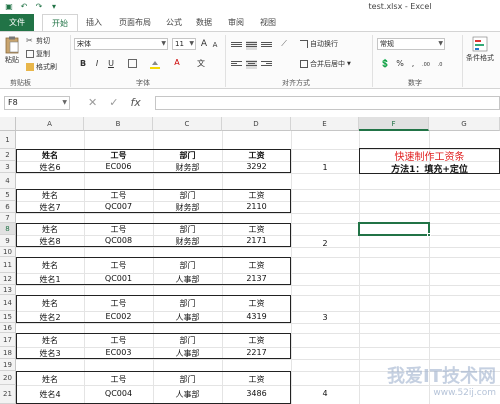 The image size is (500, 404). I want to click on id-cell: QC004, so click(118, 393).